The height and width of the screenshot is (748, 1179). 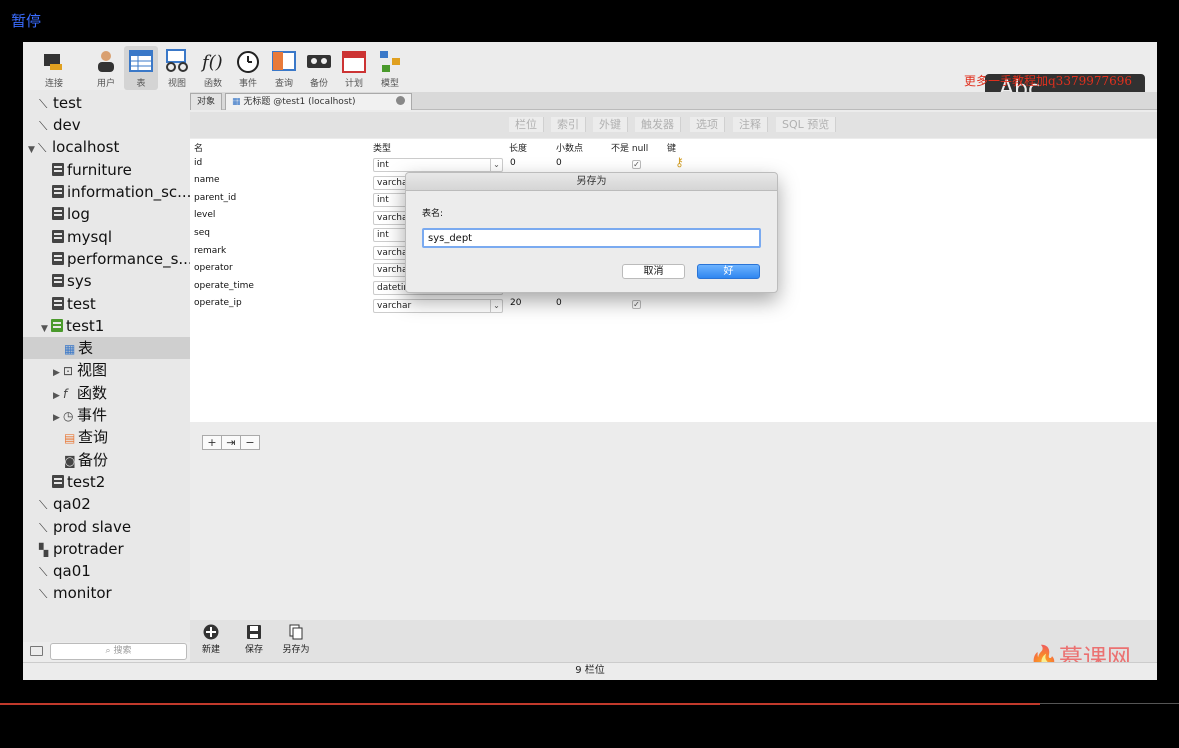 I want to click on chevron-down-icon: ⌄, so click(x=496, y=306).